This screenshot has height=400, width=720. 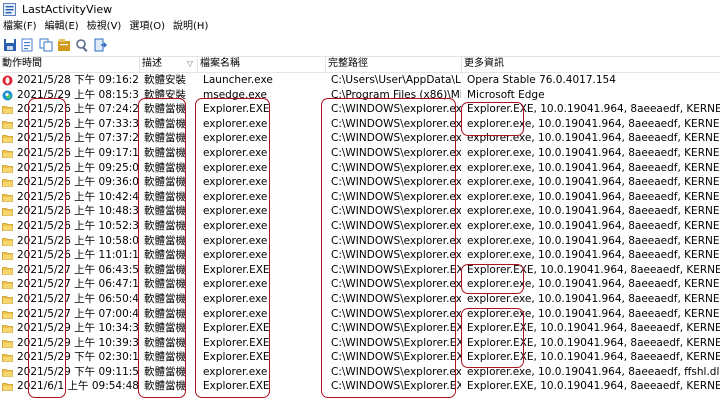 I want to click on exit-icon, so click(x=100, y=45).